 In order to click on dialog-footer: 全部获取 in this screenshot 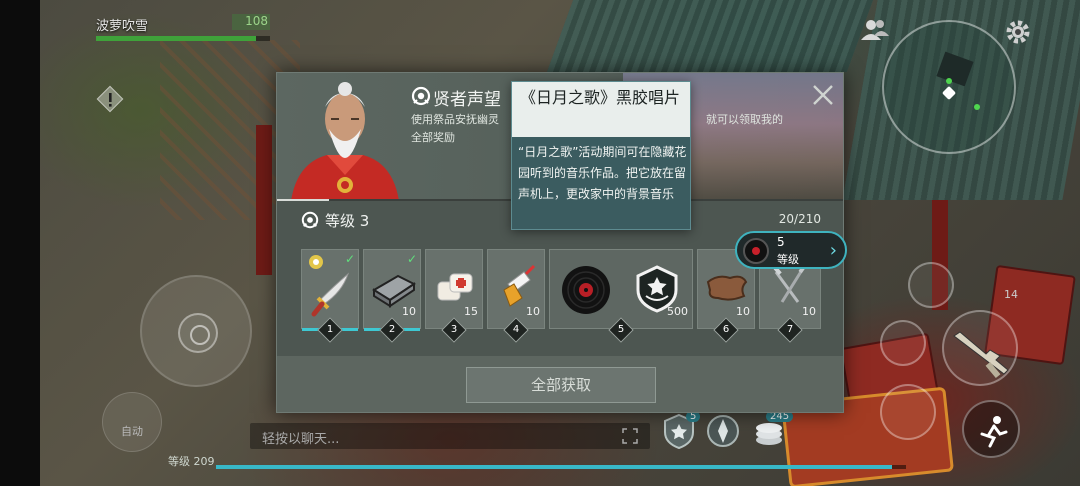, I will do `click(560, 384)`.